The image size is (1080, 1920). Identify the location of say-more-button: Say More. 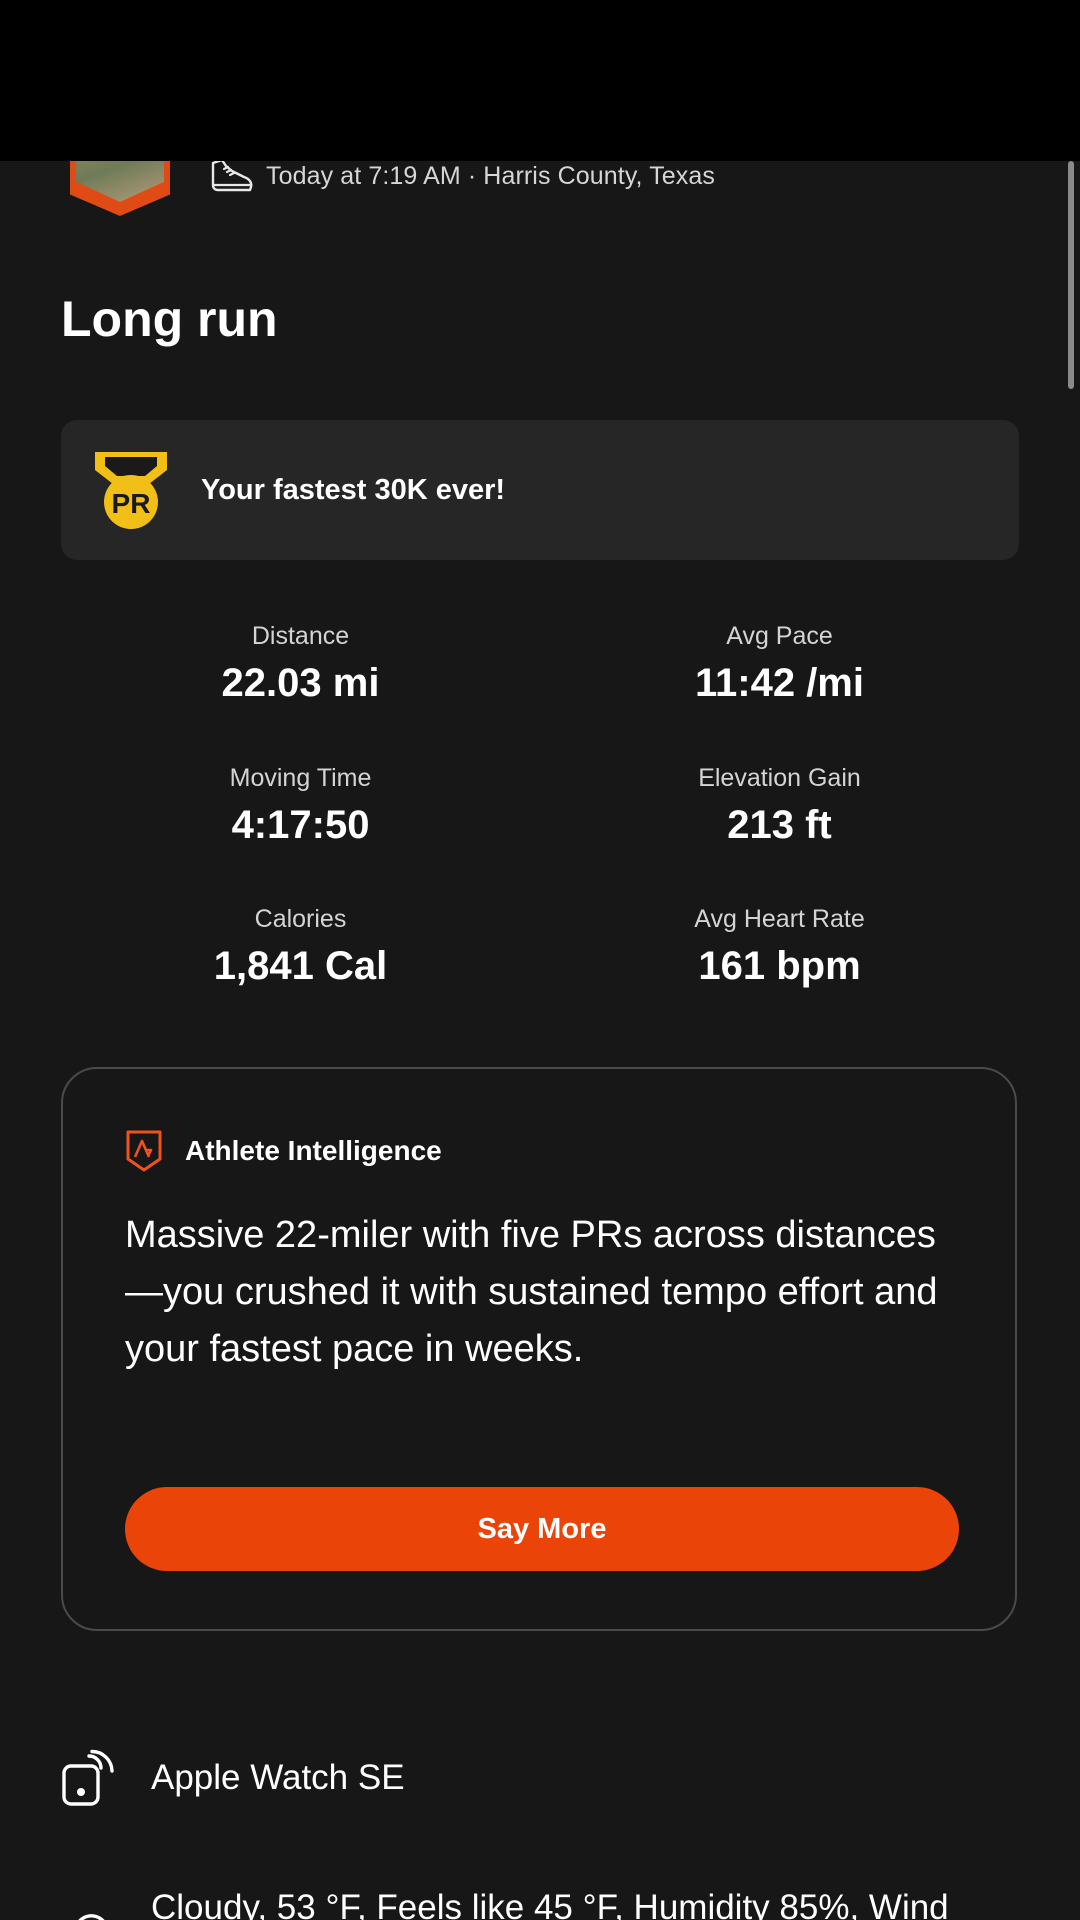
(542, 1529).